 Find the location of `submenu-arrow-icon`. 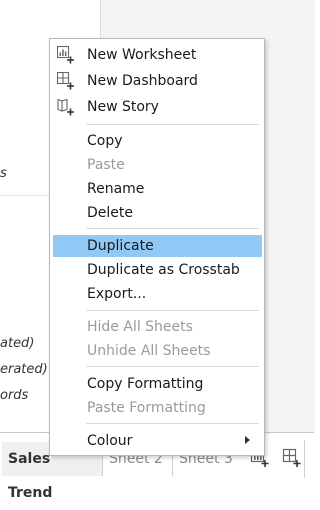

submenu-arrow-icon is located at coordinates (247, 440).